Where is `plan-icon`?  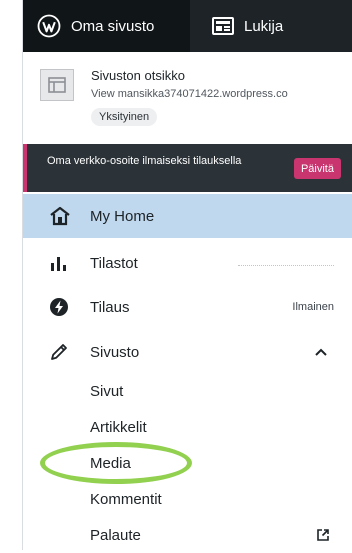 plan-icon is located at coordinates (59, 307).